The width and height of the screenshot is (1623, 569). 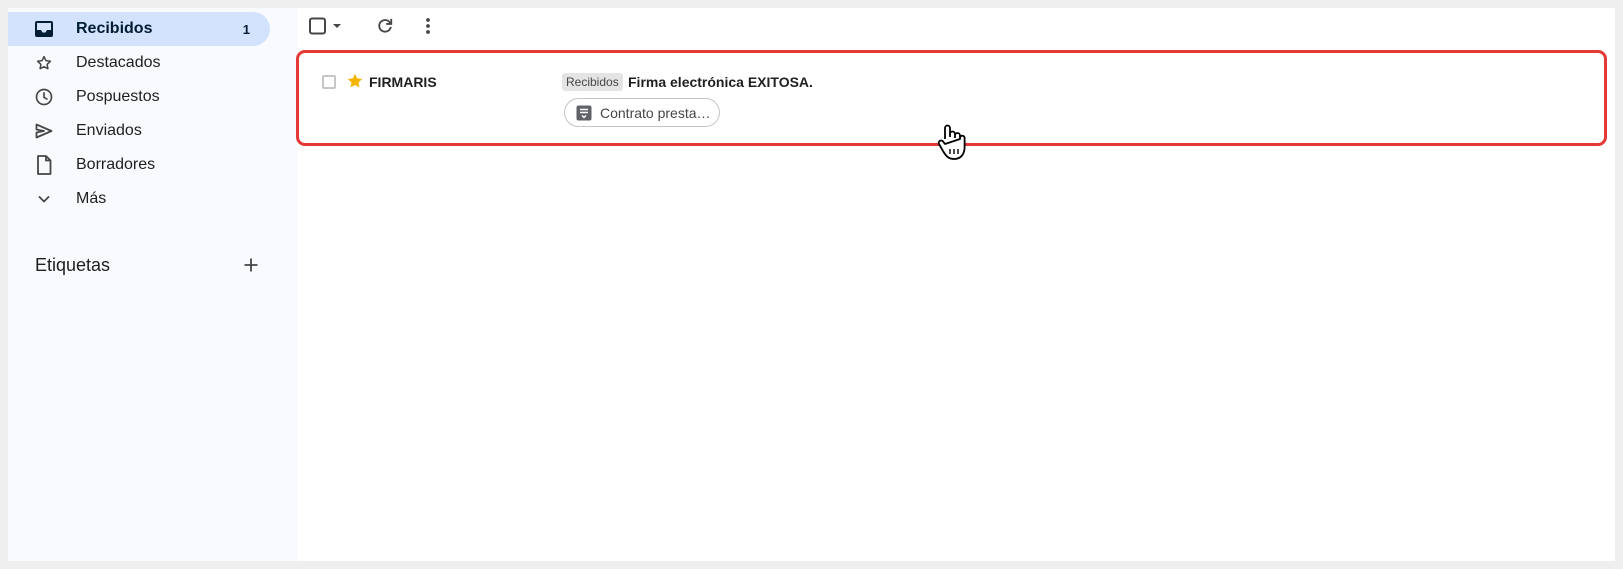 What do you see at coordinates (114, 28) in the screenshot?
I see `sidebar-item-label: Recibidos` at bounding box center [114, 28].